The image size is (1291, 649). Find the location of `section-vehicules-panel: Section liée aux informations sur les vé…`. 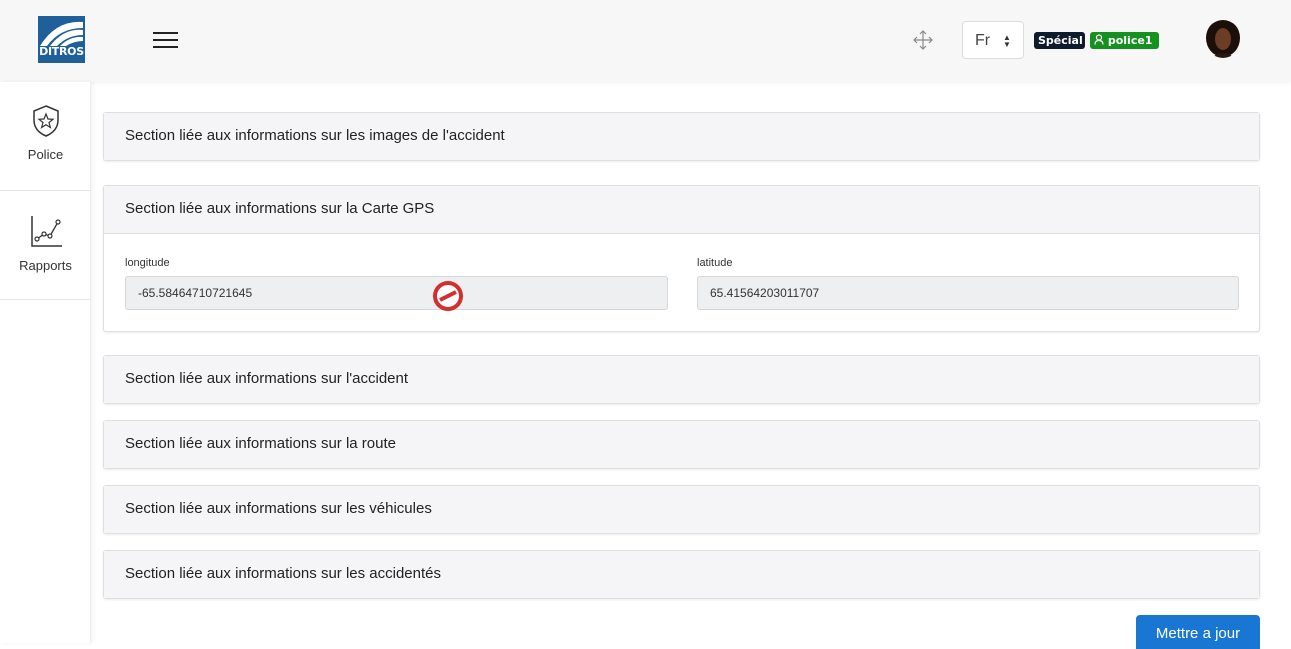

section-vehicules-panel: Section liée aux informations sur les vé… is located at coordinates (681, 509).